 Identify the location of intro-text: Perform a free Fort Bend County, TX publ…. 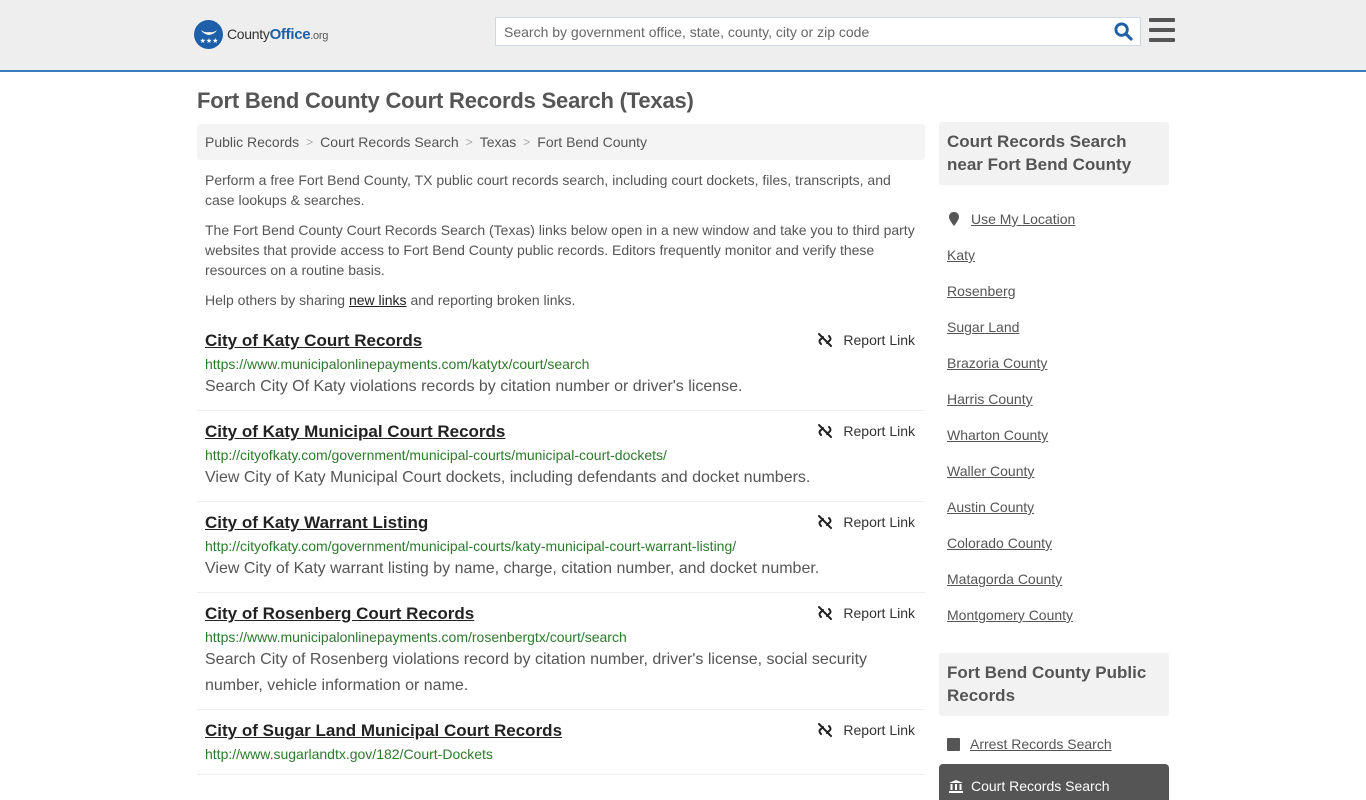
(563, 245).